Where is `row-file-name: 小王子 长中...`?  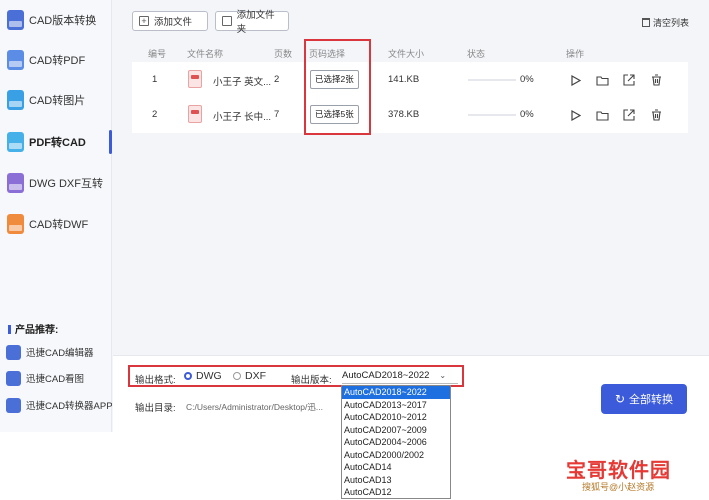 row-file-name: 小王子 长中... is located at coordinates (242, 117).